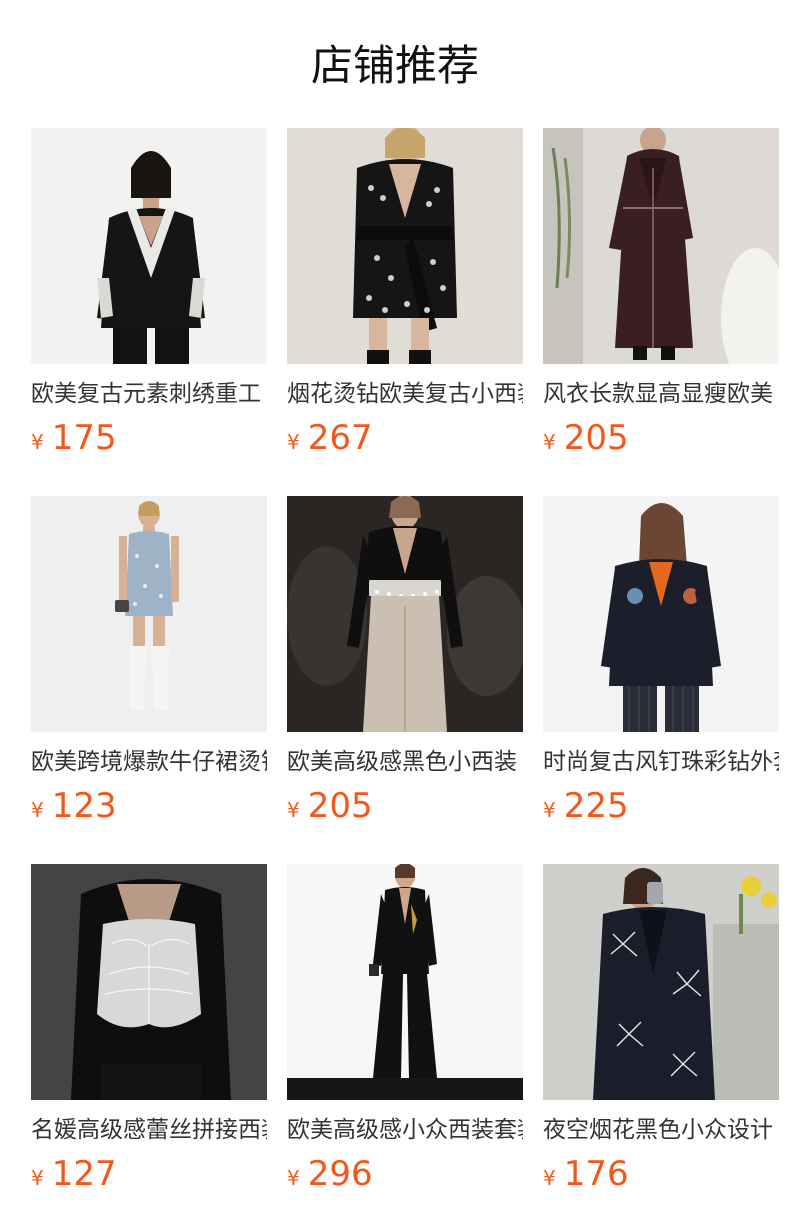 This screenshot has width=790, height=1232. What do you see at coordinates (84, 438) in the screenshot?
I see `price-value: 175` at bounding box center [84, 438].